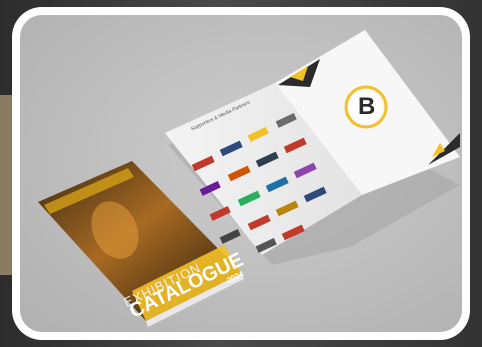 The height and width of the screenshot is (347, 482). Describe the element at coordinates (367, 106) in the screenshot. I see `brand-logo-letter: B` at that location.